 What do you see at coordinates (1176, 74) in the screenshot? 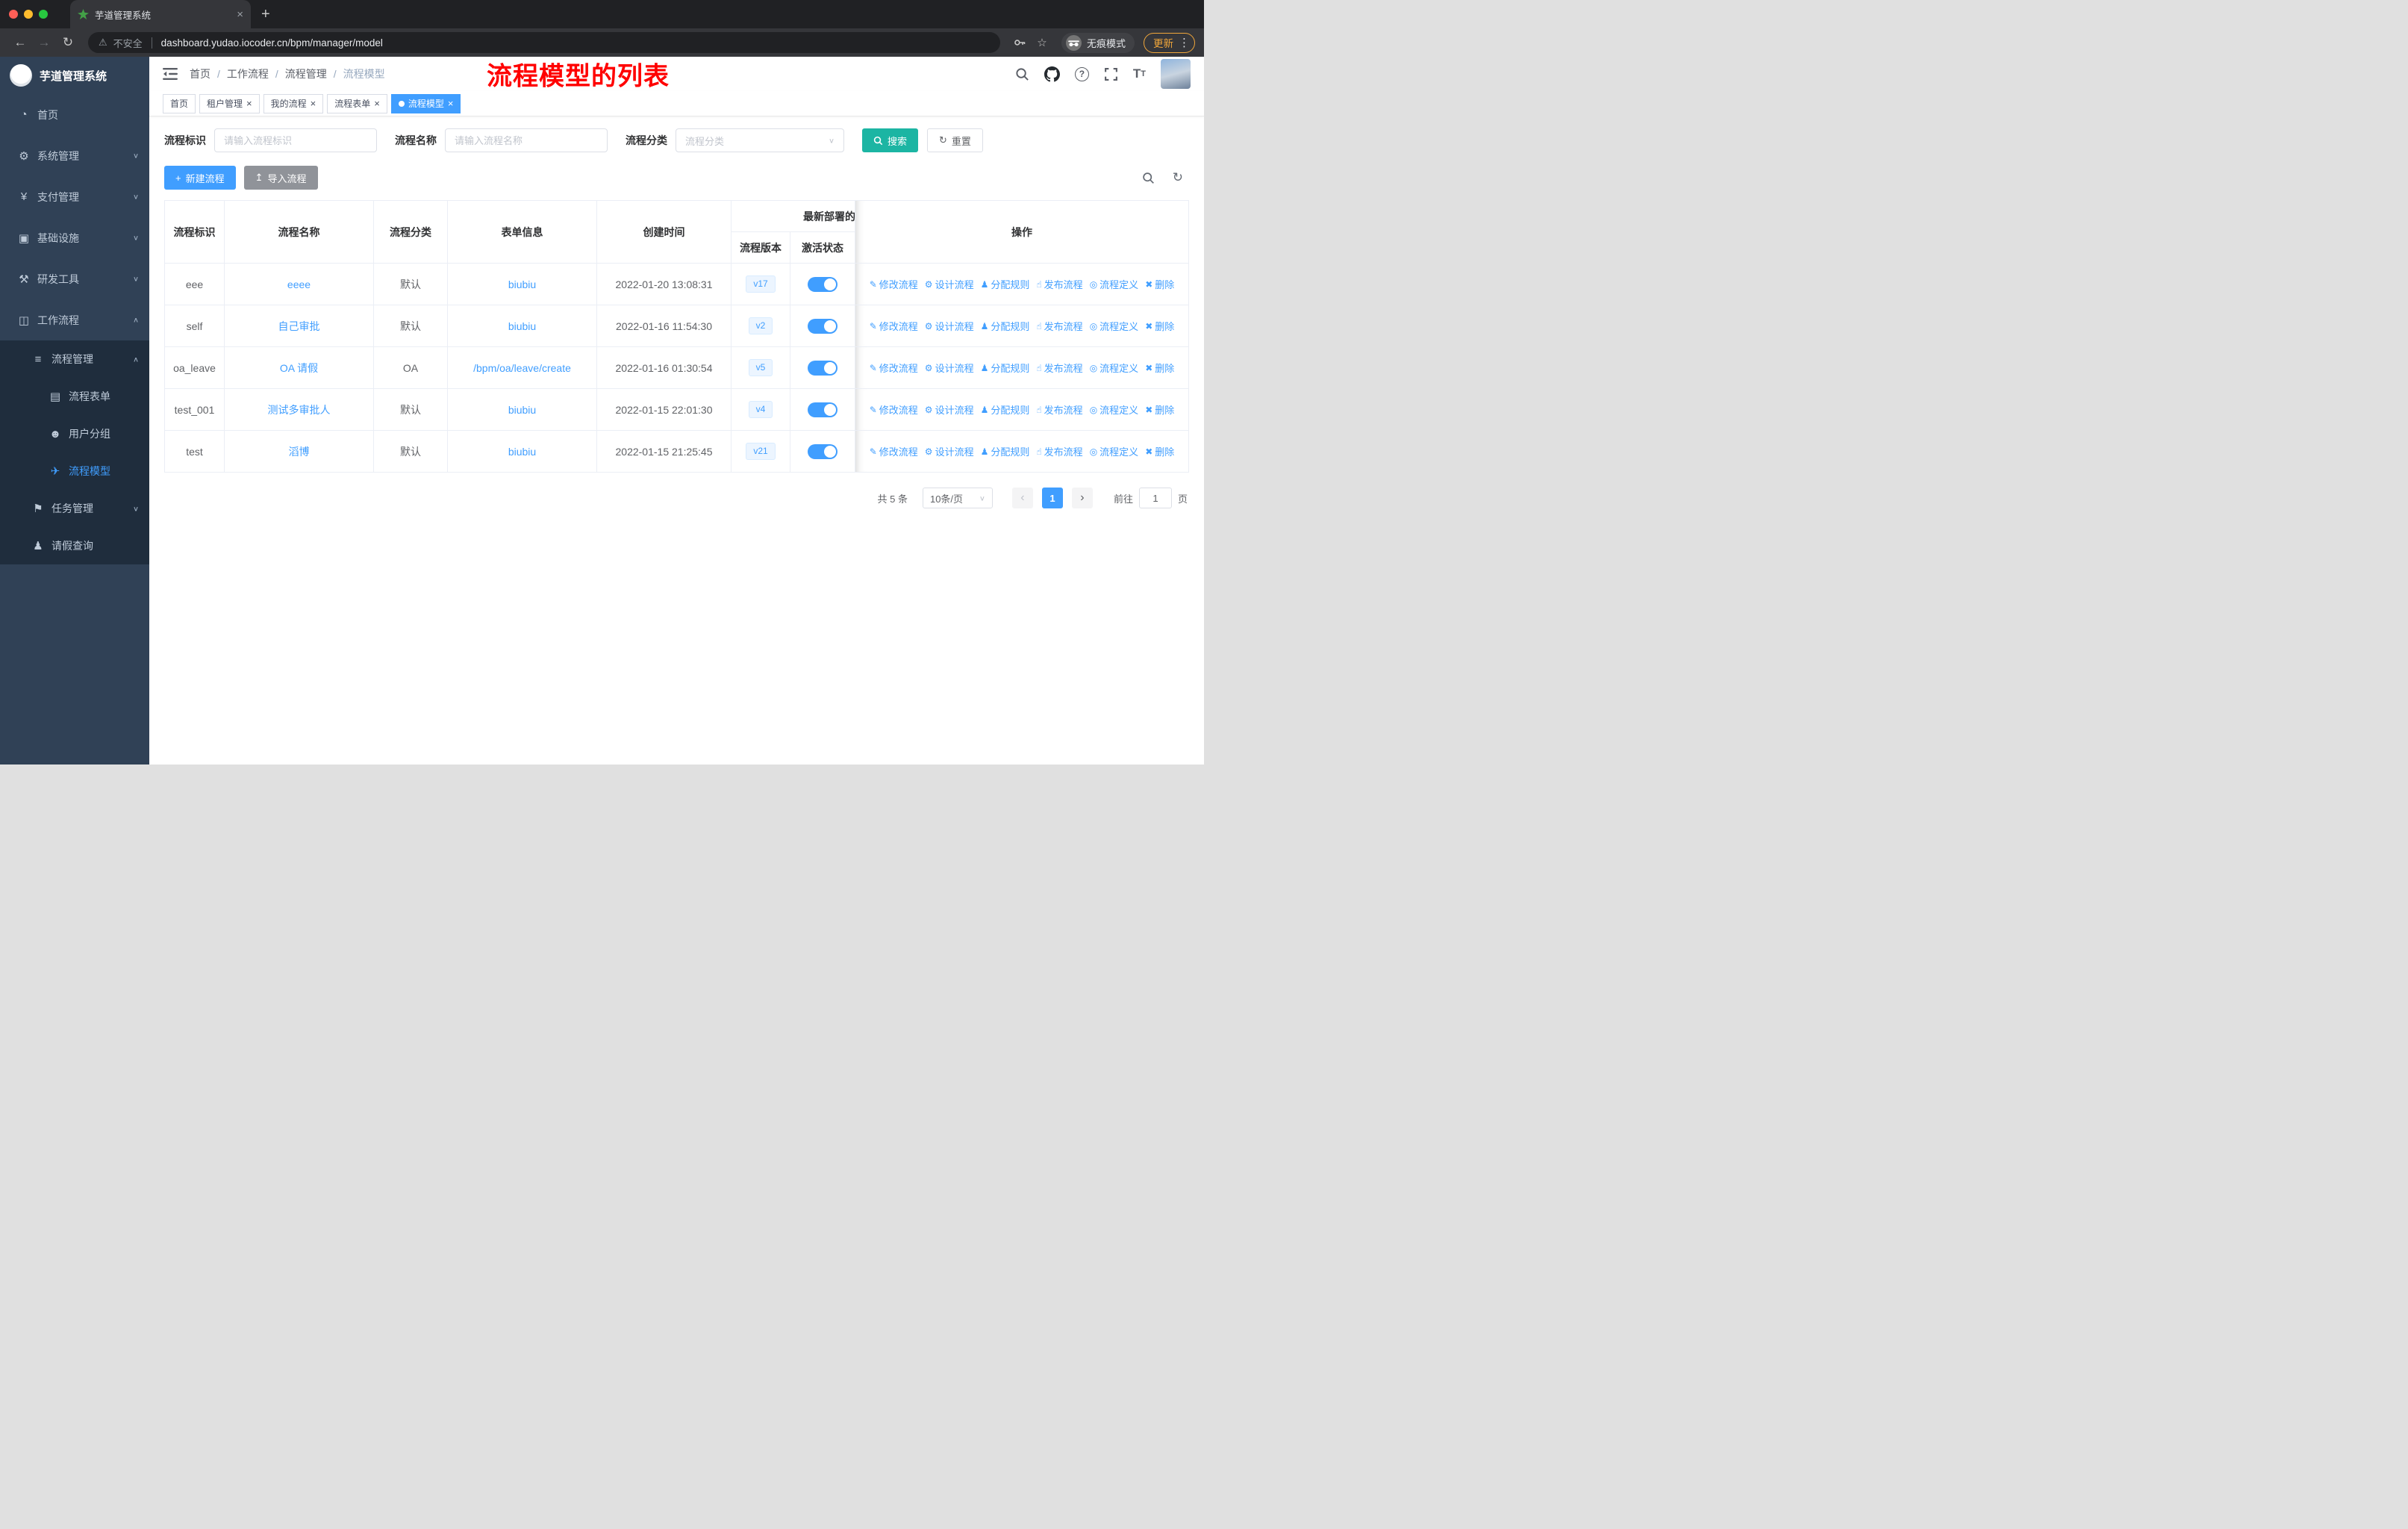
I see `user-avatar` at bounding box center [1176, 74].